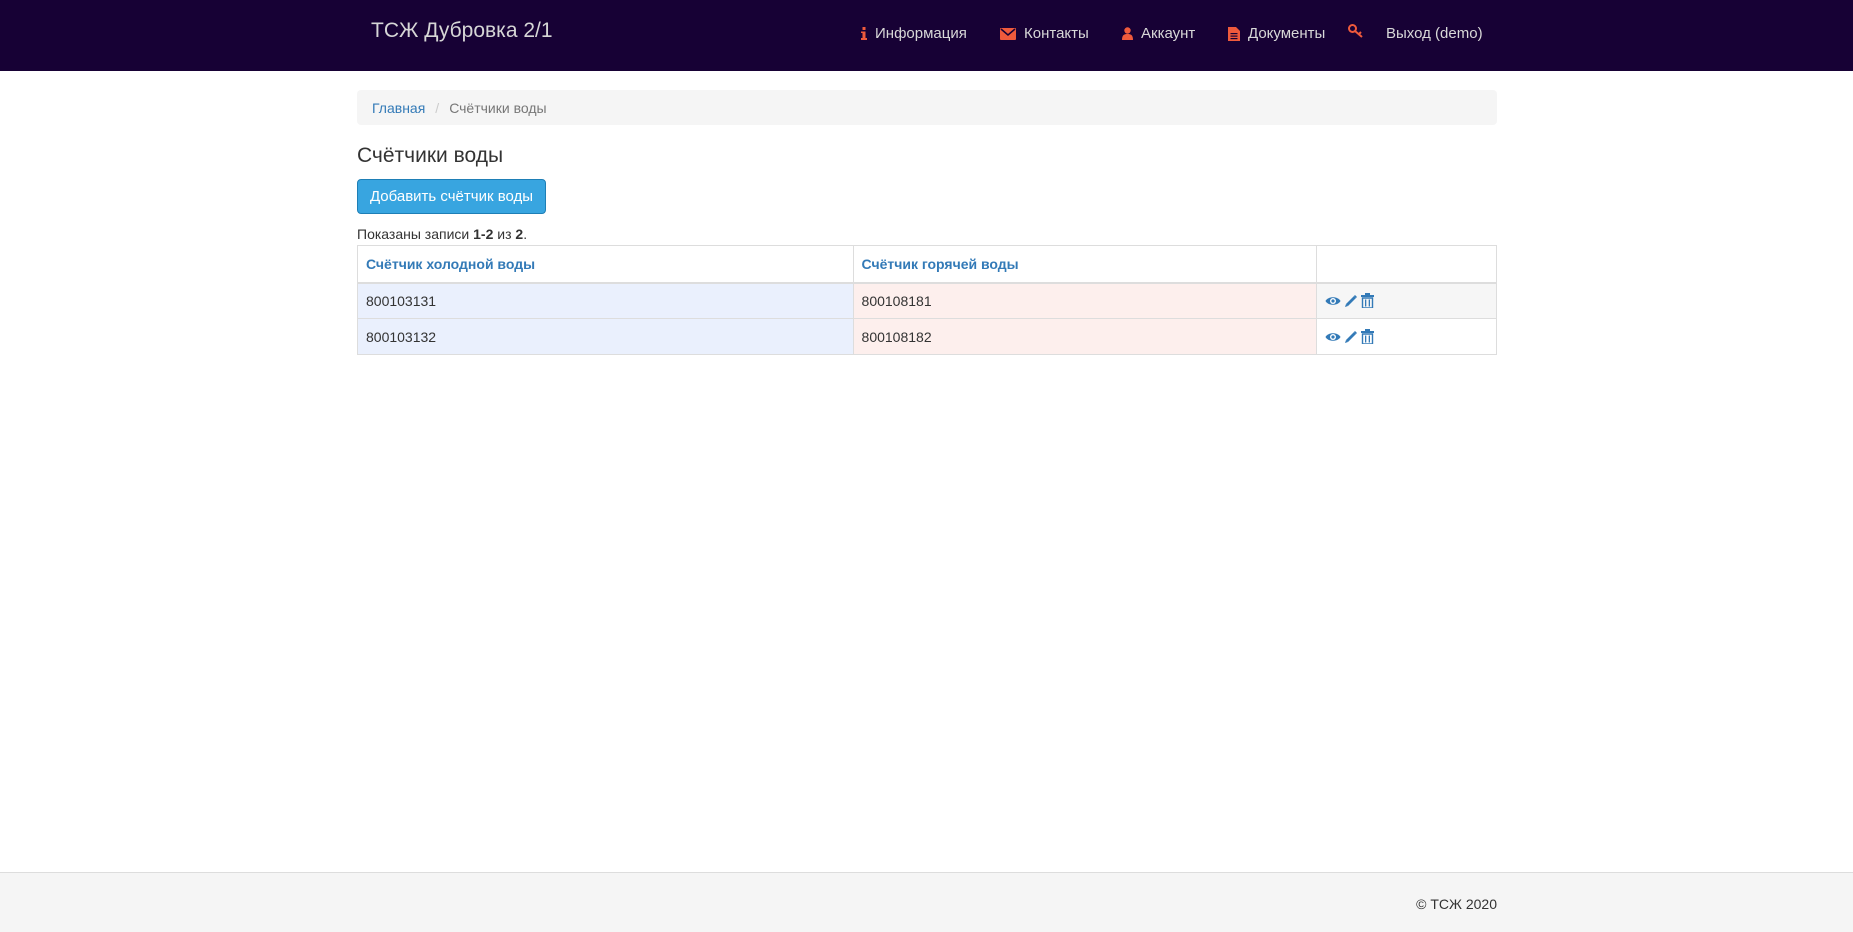 This screenshot has height=932, width=1853. I want to click on footer: © ТСЖ 2020, so click(926, 902).